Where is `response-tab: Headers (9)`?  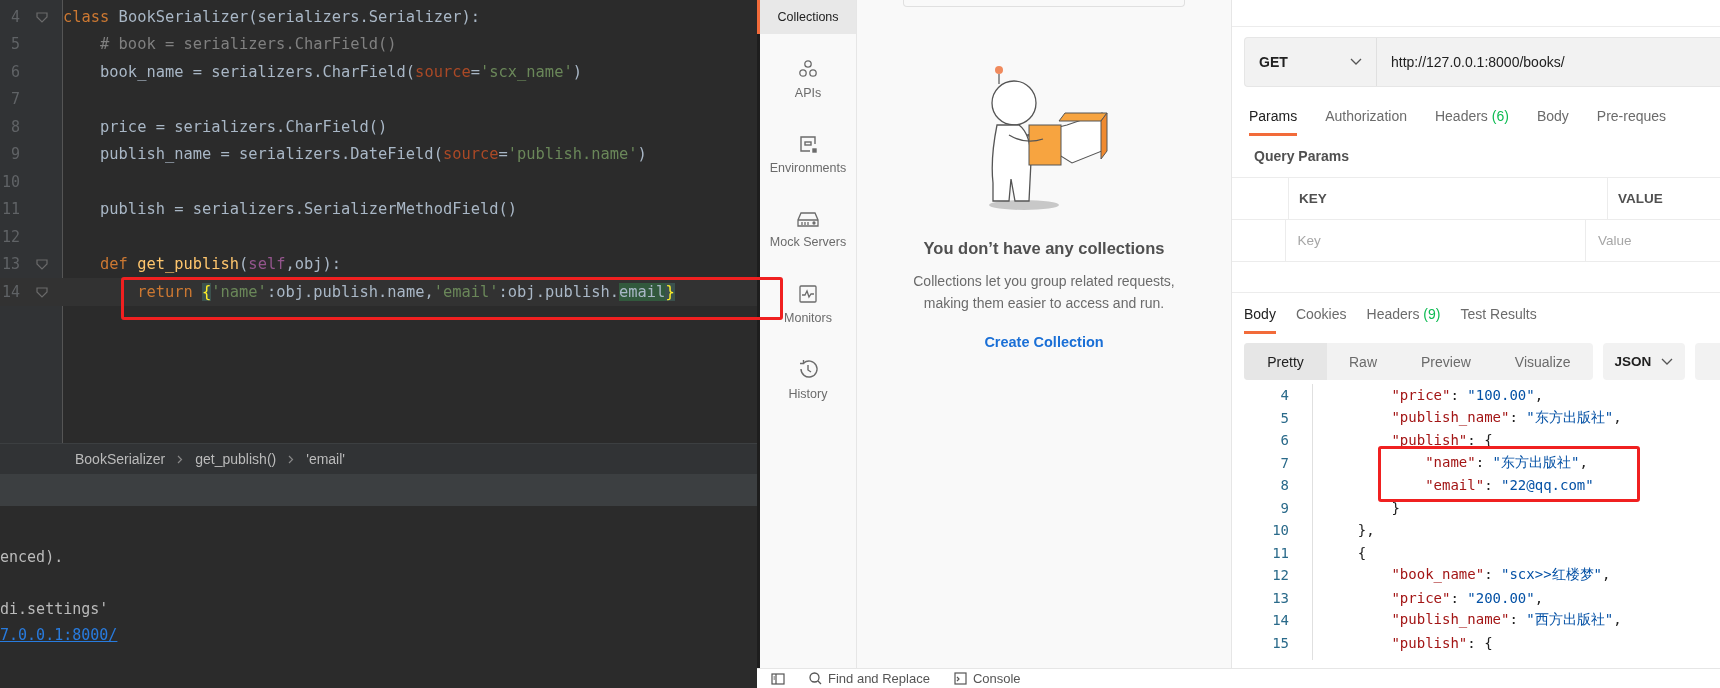 response-tab: Headers (9) is located at coordinates (1403, 315).